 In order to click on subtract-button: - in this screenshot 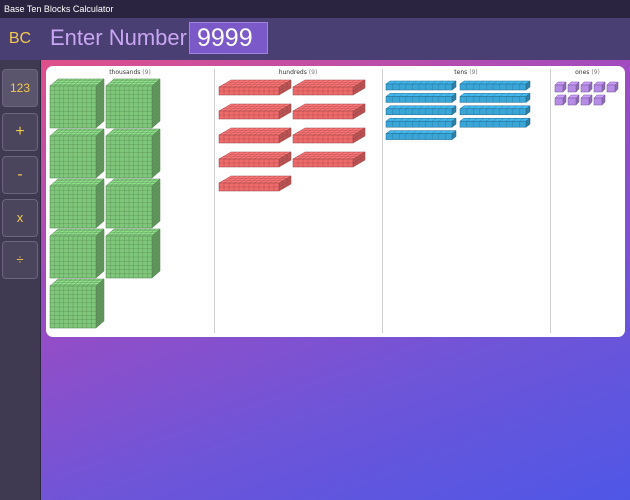, I will do `click(20, 175)`.